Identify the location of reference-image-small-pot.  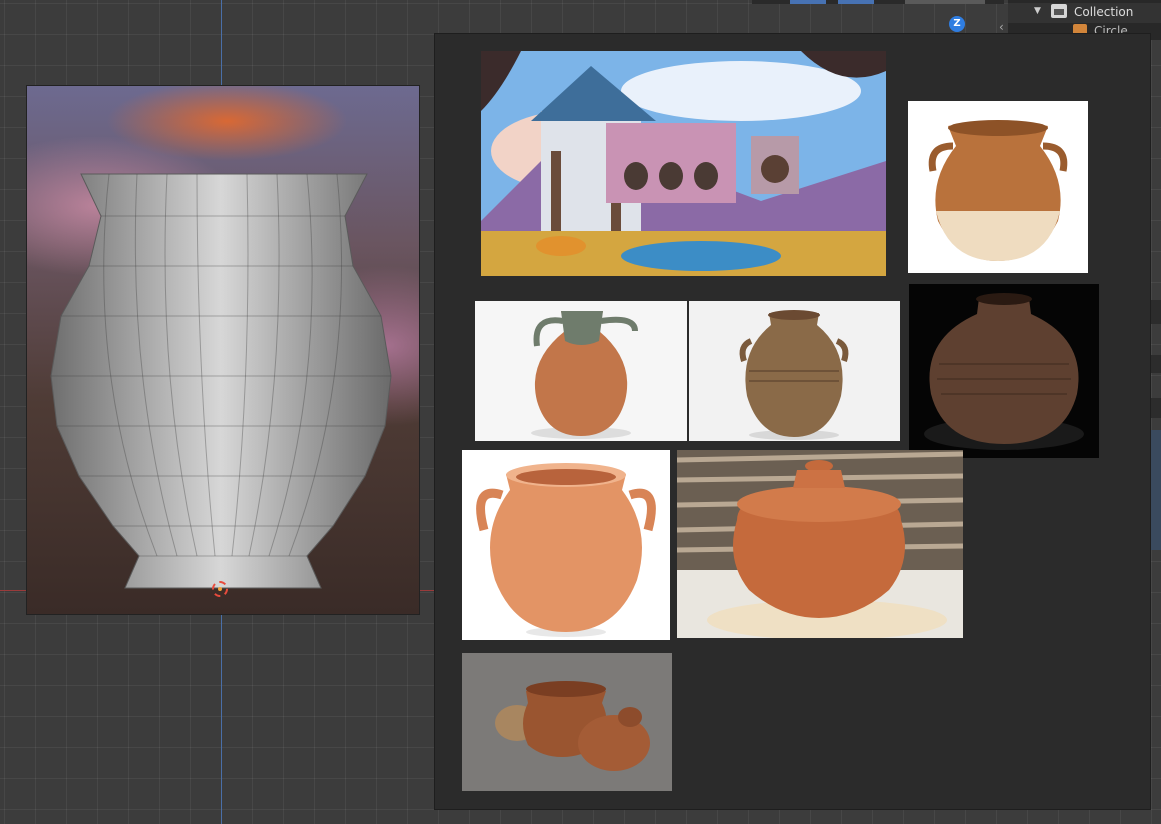
(567, 722).